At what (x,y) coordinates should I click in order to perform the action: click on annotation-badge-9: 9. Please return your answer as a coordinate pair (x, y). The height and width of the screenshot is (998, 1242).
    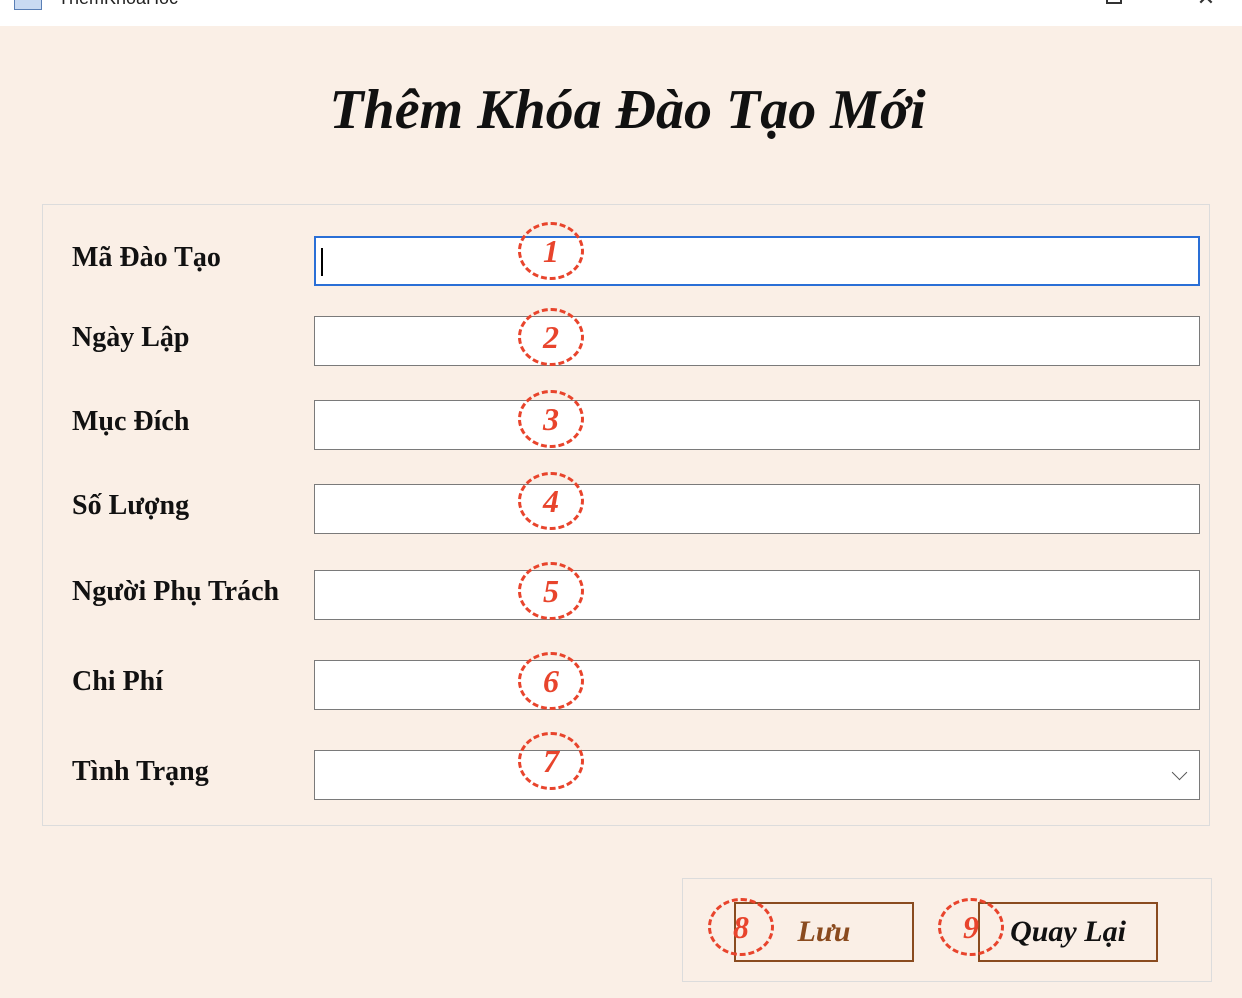
    Looking at the image, I should click on (971, 927).